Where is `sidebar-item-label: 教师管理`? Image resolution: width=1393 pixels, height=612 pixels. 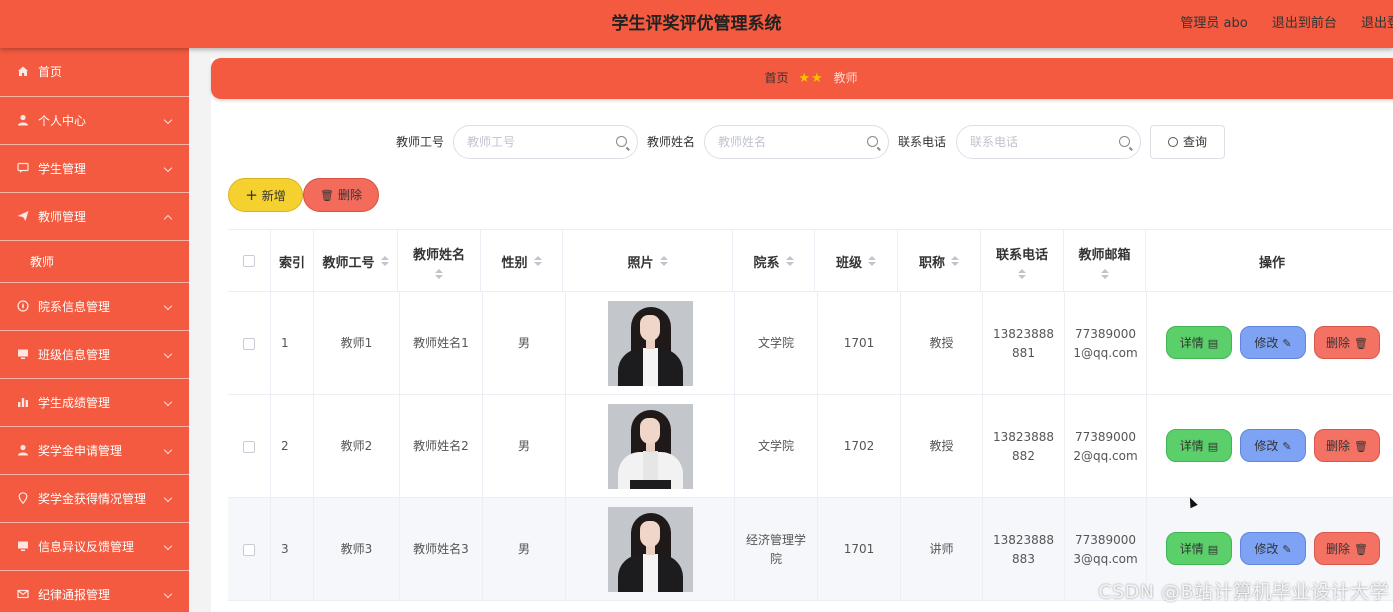
sidebar-item-label: 教师管理 is located at coordinates (62, 217).